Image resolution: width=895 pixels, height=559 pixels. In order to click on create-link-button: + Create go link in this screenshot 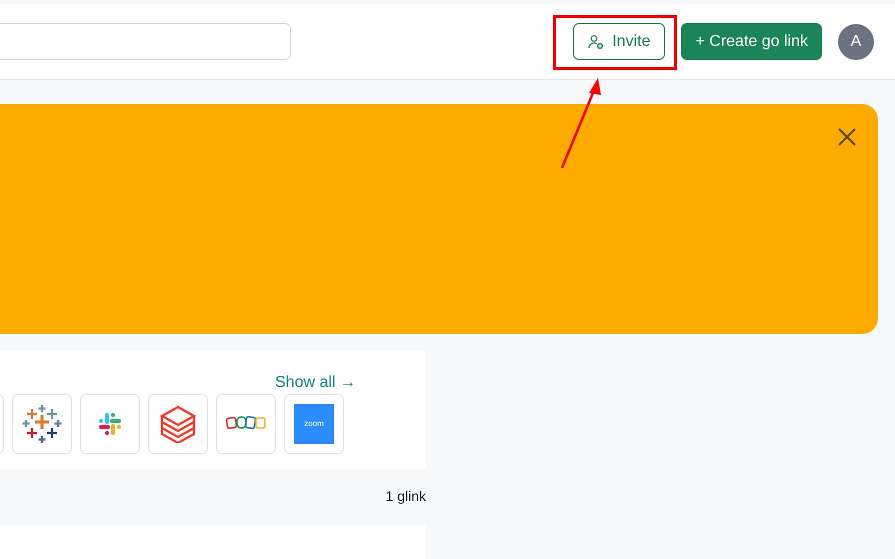, I will do `click(751, 41)`.